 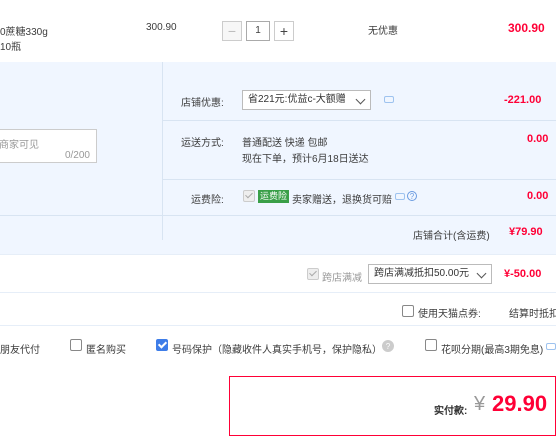 I want to click on shop-discount-amount: -221.00, so click(x=523, y=100).